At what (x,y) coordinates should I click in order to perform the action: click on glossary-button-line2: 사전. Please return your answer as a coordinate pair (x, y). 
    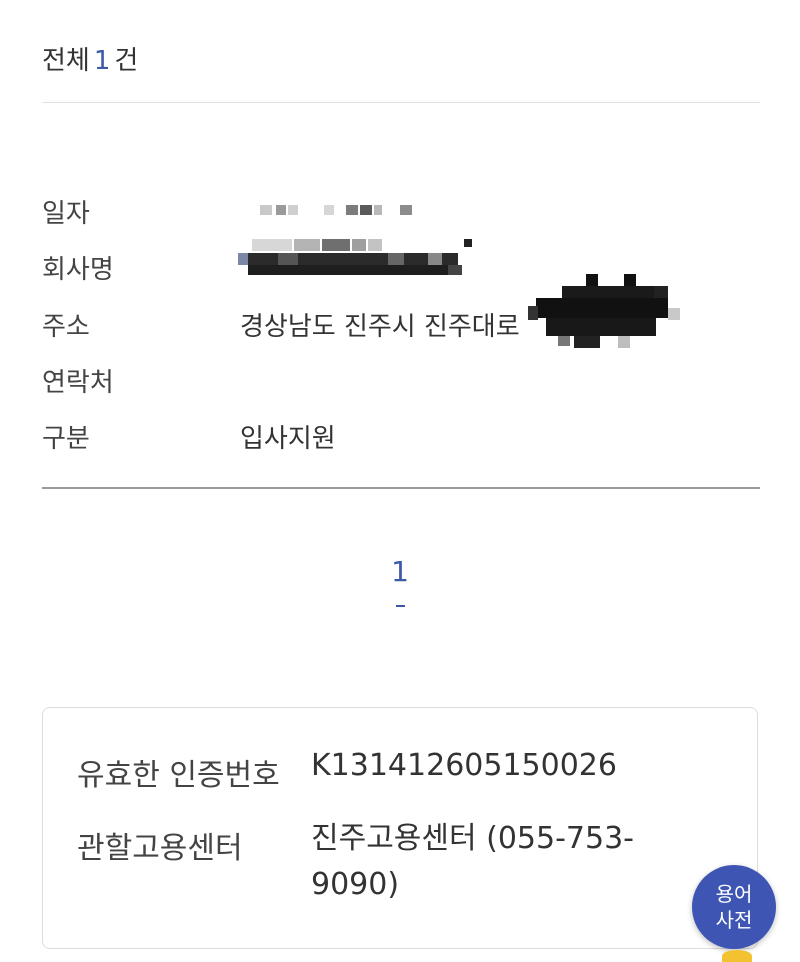
    Looking at the image, I should click on (734, 920).